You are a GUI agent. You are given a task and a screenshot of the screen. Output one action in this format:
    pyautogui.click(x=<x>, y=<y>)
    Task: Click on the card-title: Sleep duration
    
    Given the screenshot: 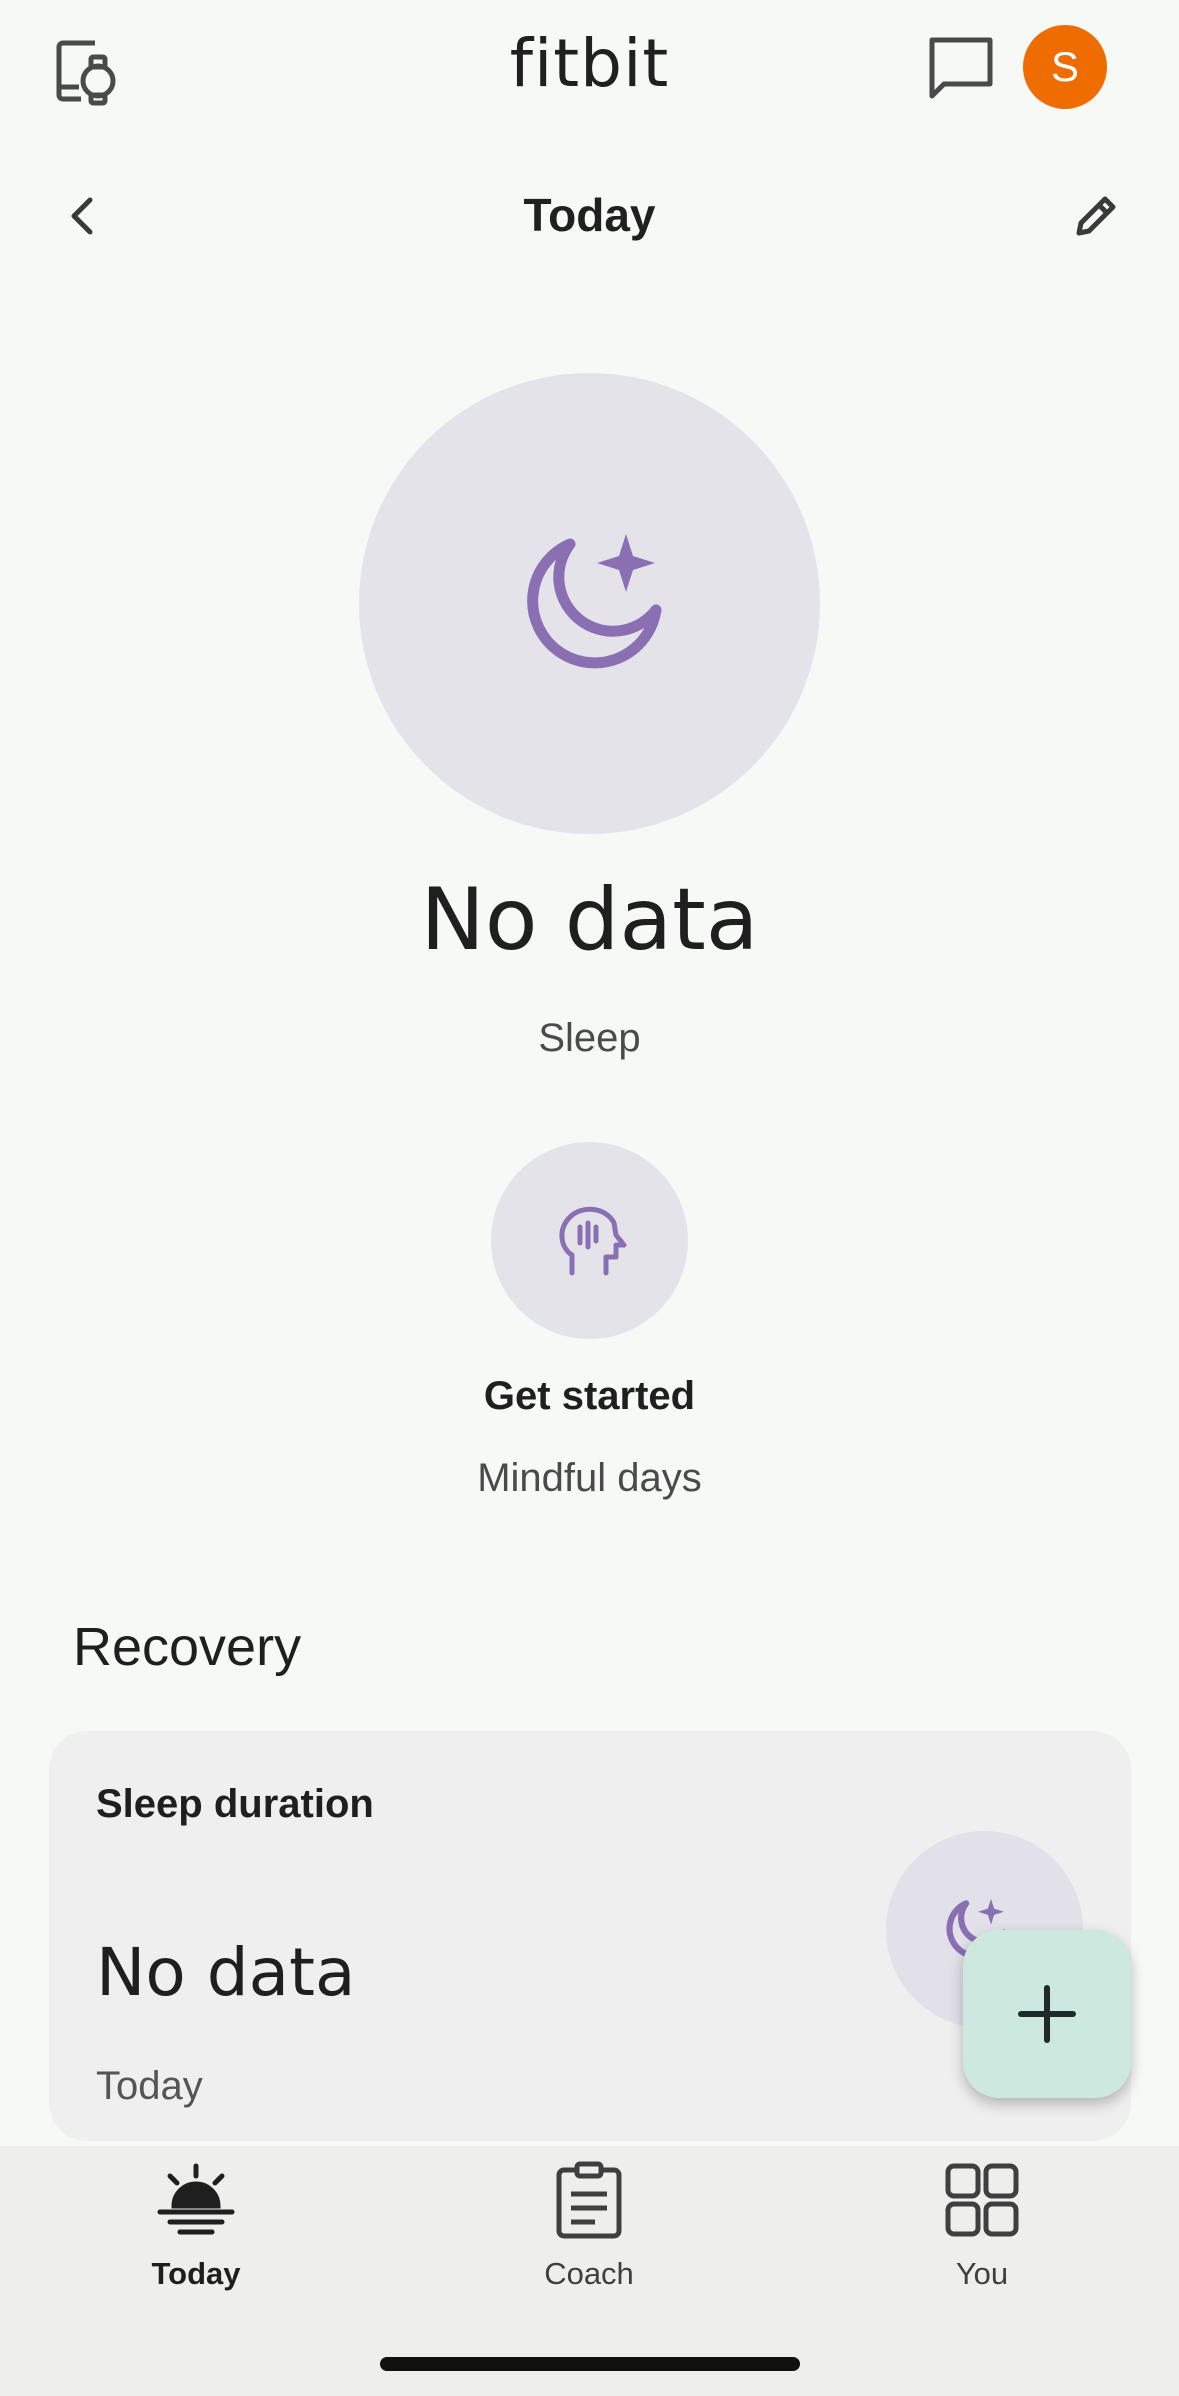 What is the action you would take?
    pyautogui.click(x=235, y=1804)
    